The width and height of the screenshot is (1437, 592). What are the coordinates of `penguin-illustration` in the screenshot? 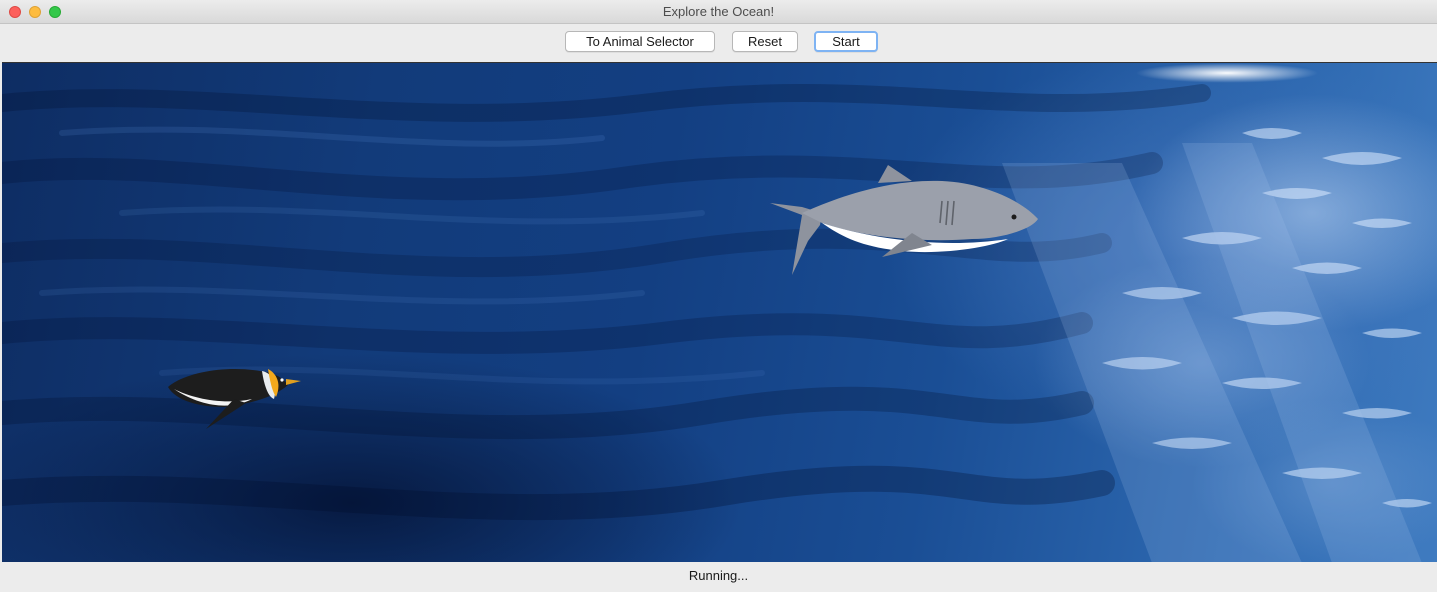 It's located at (234, 398).